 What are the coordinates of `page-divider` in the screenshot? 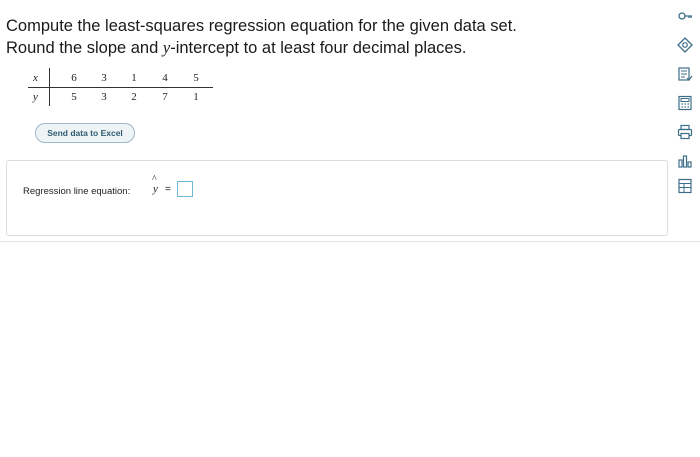 It's located at (350, 241).